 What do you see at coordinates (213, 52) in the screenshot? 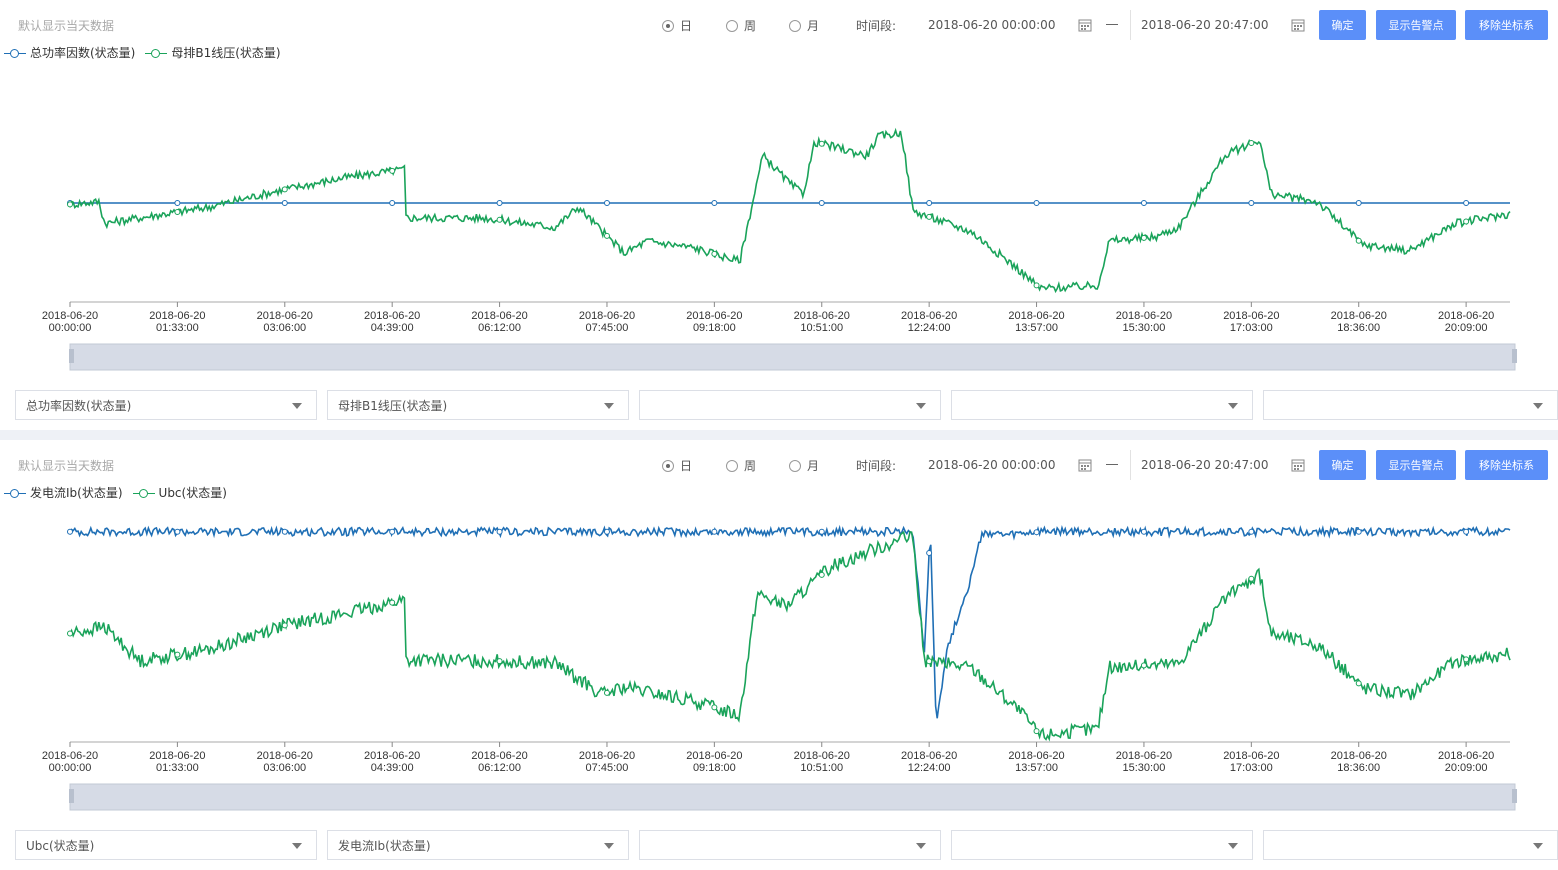
I see `legend-item: 母排B1线压(状态量)` at bounding box center [213, 52].